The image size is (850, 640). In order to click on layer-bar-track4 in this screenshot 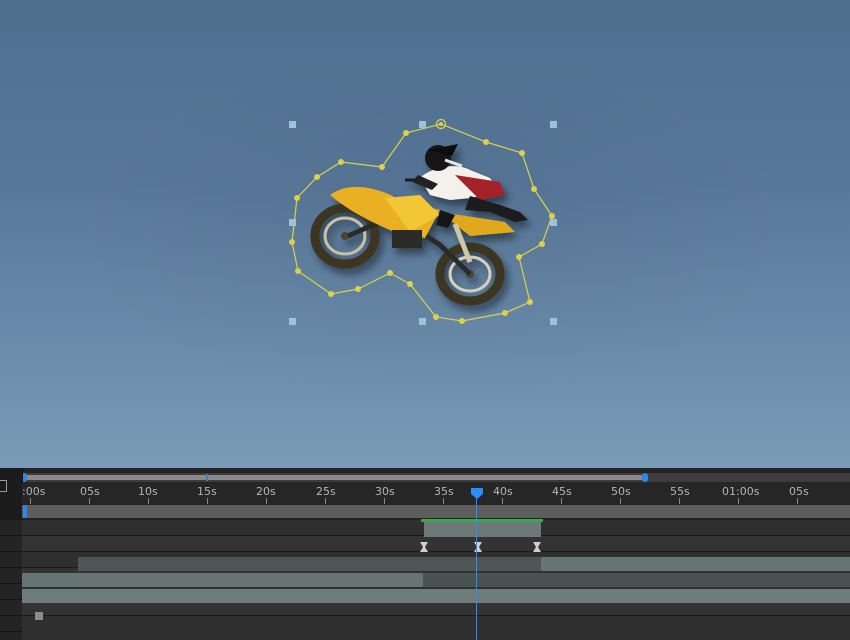, I will do `click(222, 580)`.